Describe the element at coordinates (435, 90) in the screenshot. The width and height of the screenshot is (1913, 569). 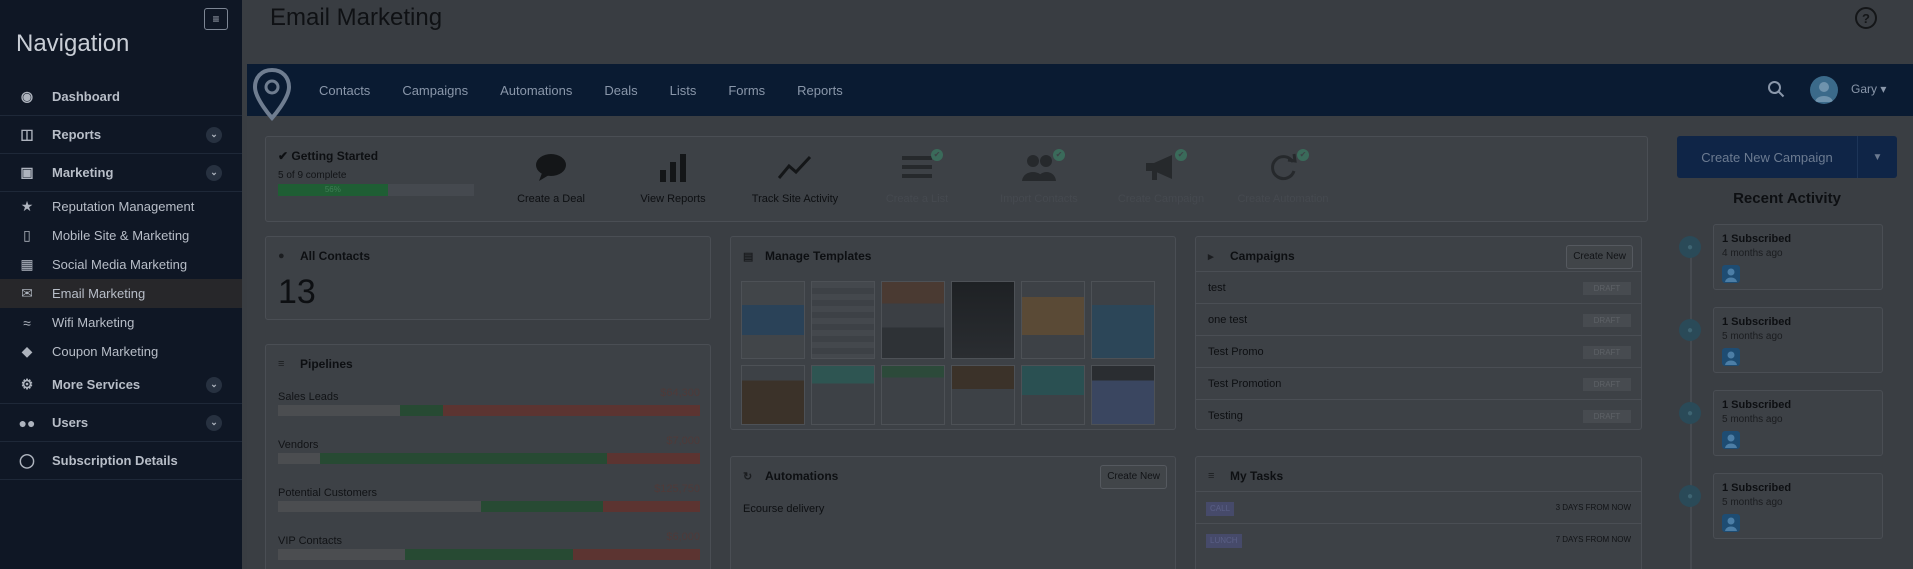
I see `nav-link-campaigns: Campaigns` at that location.